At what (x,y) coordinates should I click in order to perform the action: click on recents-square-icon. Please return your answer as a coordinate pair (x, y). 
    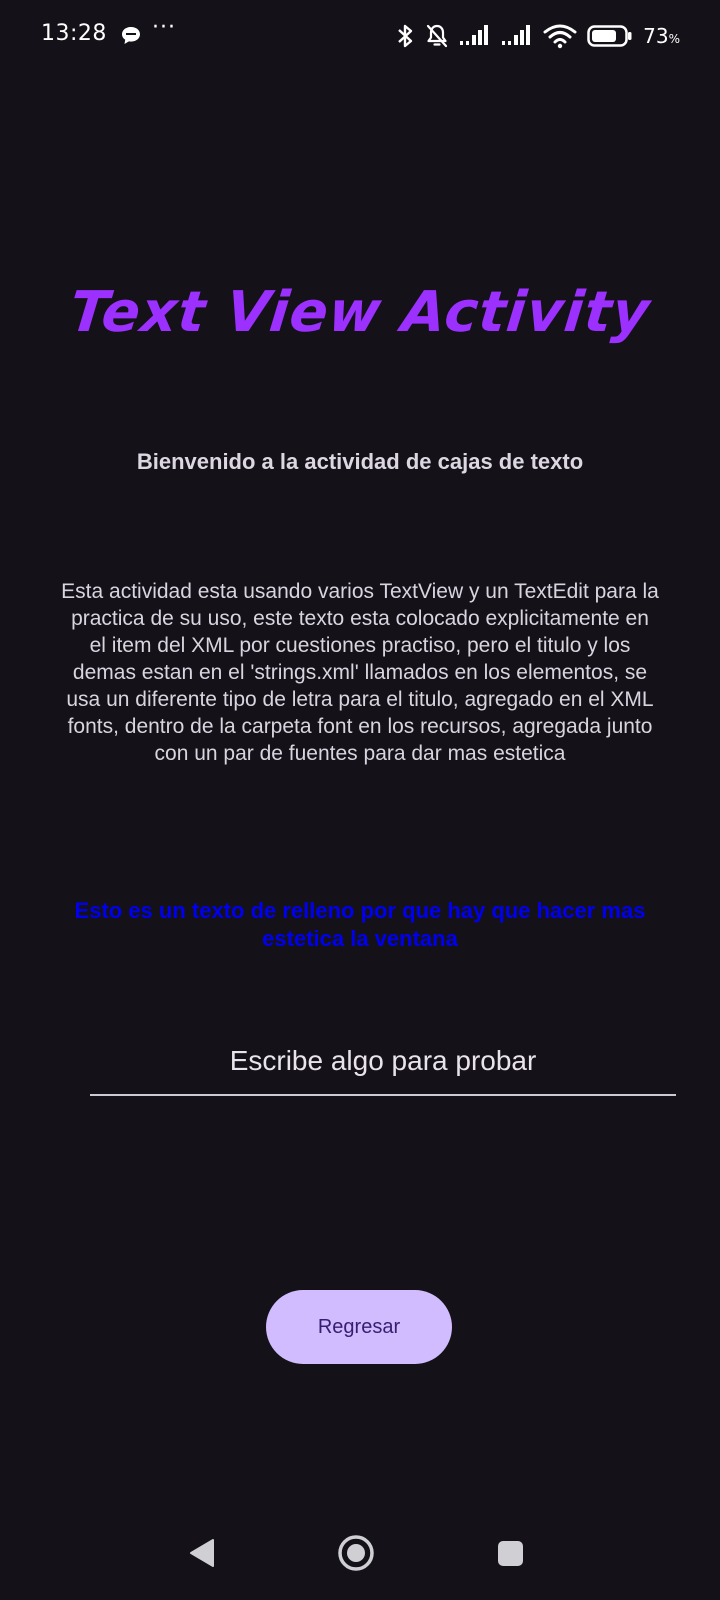
    Looking at the image, I should click on (510, 1553).